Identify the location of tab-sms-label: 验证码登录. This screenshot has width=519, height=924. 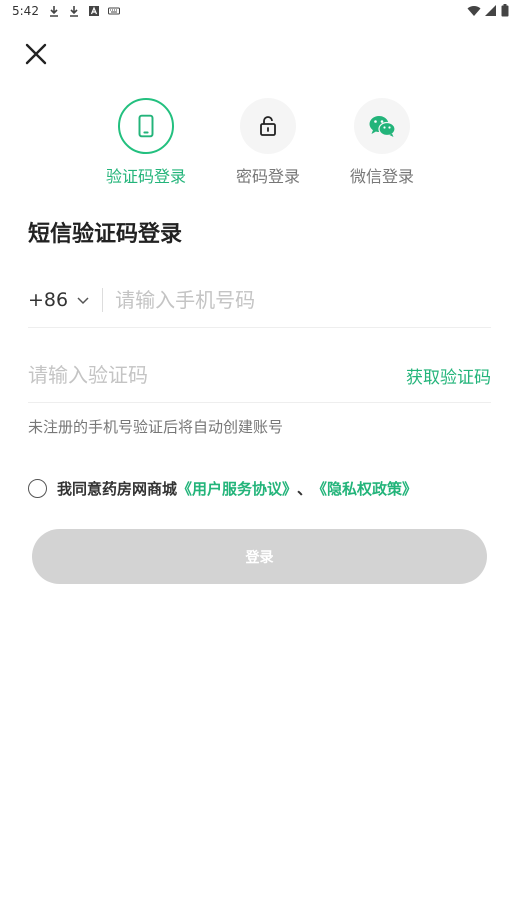
(145, 176).